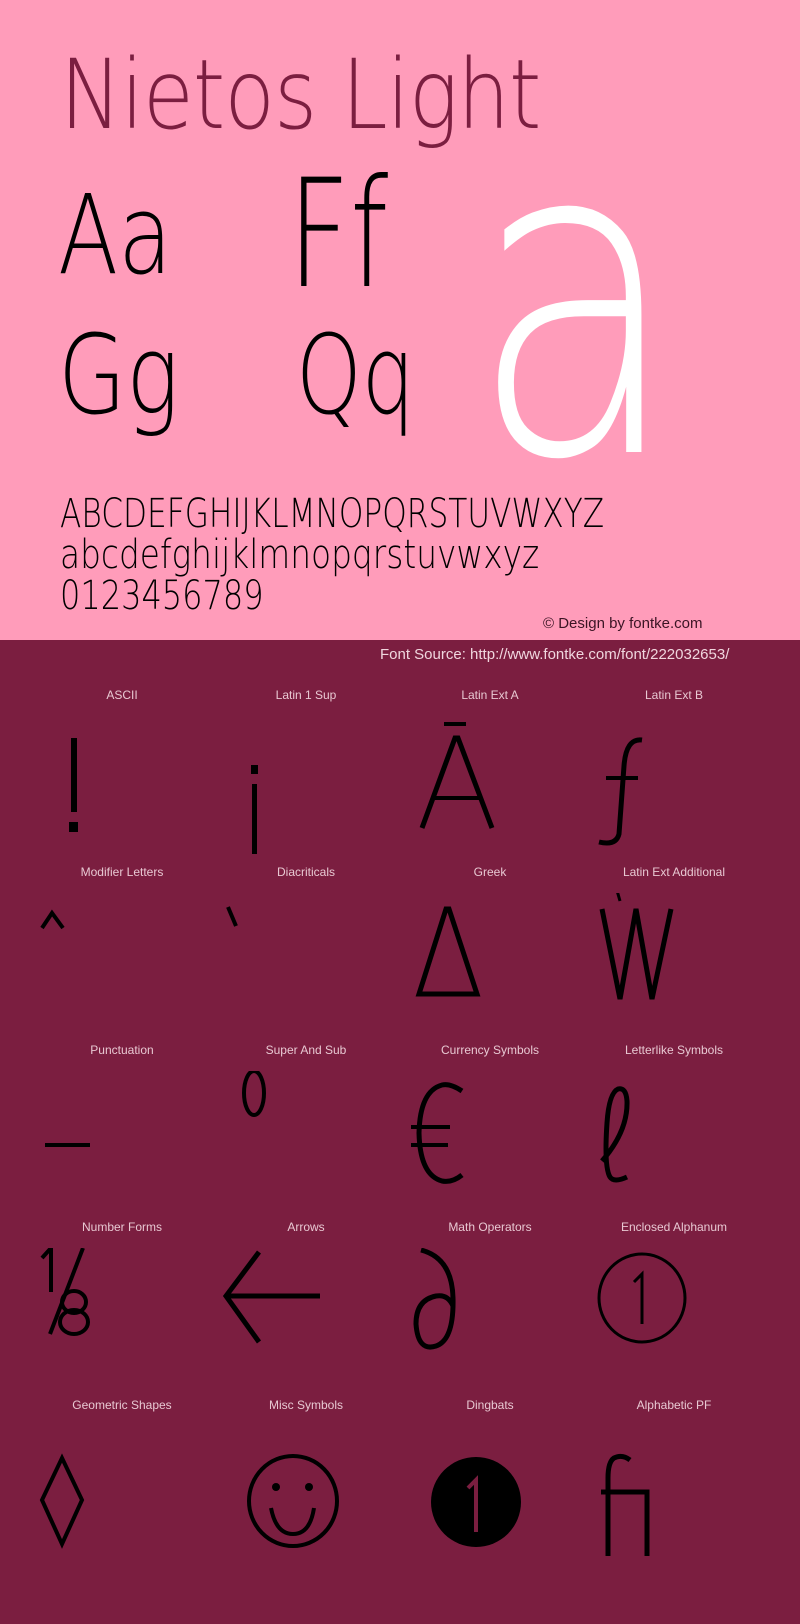 The height and width of the screenshot is (1624, 800). I want to click on sample-qq: Qq, so click(355, 375).